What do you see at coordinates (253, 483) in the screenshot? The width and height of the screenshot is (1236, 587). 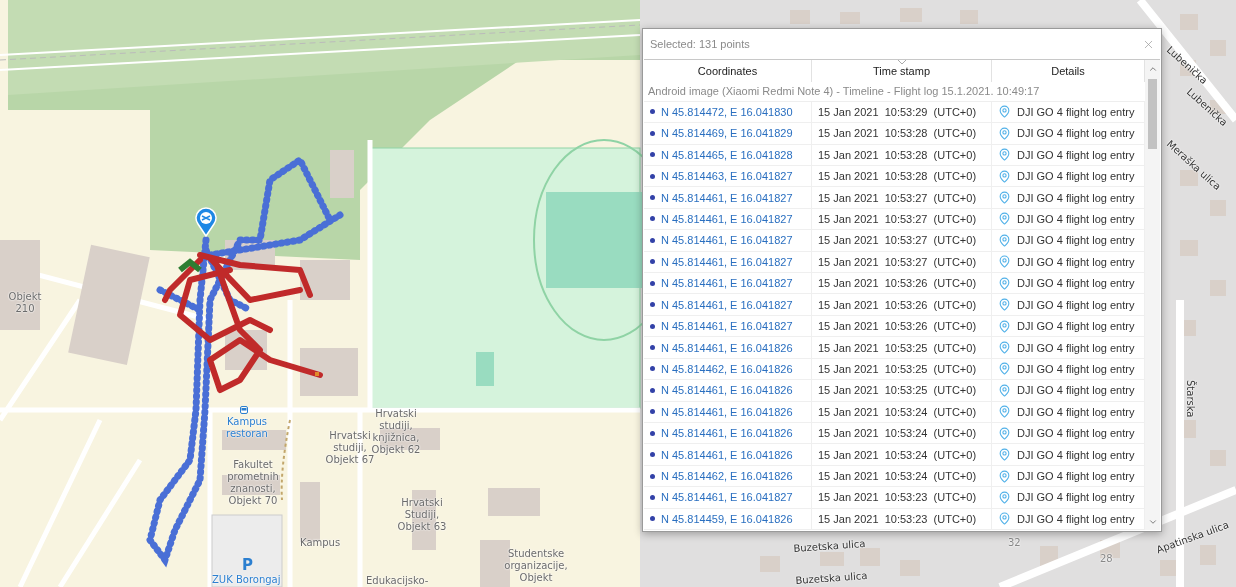 I see `place-label: Fakultet prometnih znanosti, Objekt 70` at bounding box center [253, 483].